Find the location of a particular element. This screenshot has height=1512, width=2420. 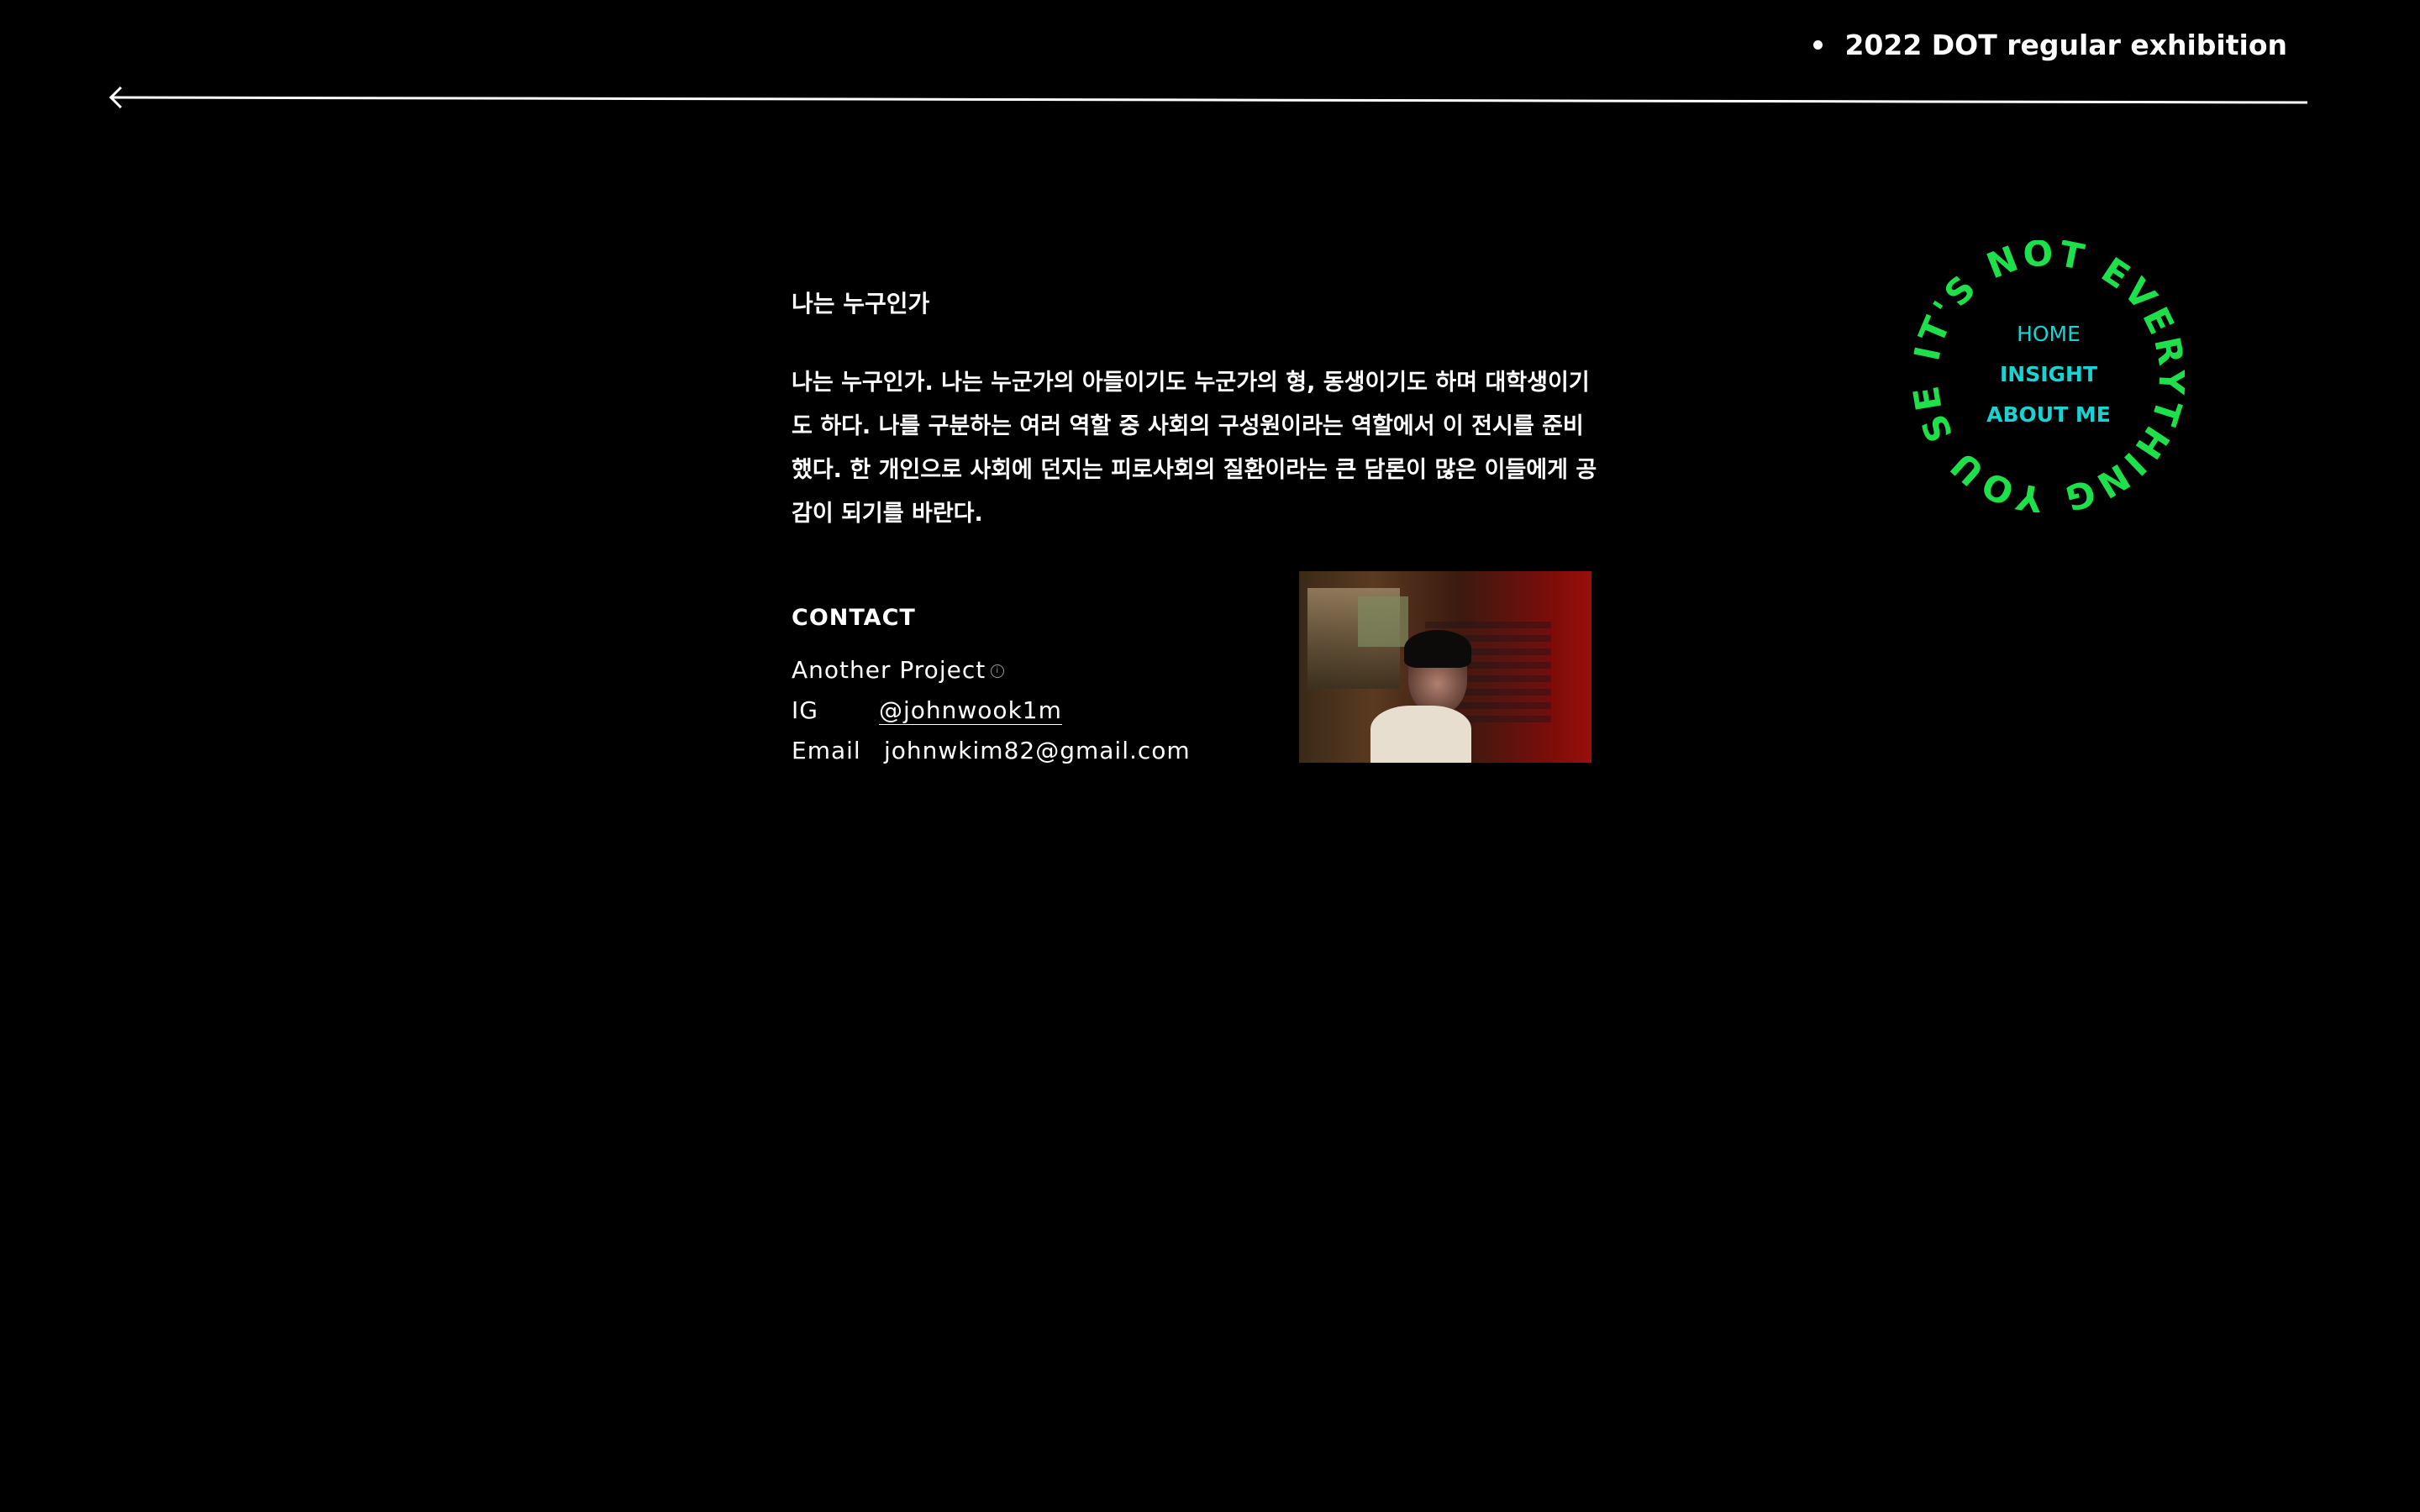

email-row: Email johnwkim82@gmail.com is located at coordinates (992, 751).